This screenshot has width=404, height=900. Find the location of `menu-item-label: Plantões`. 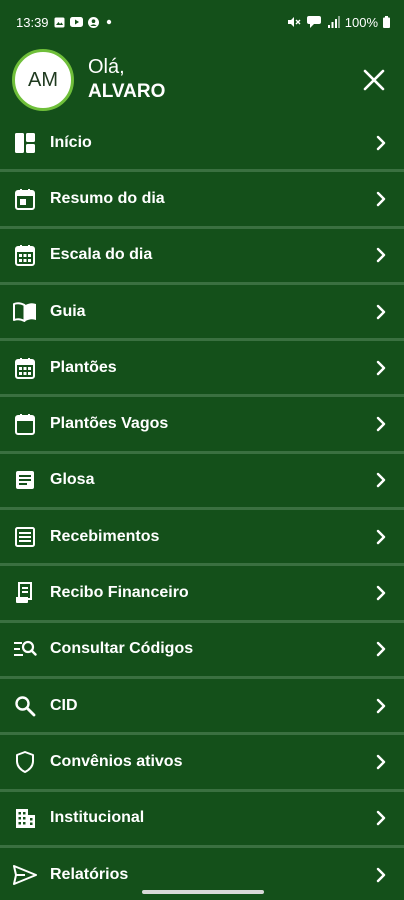

menu-item-label: Plantões is located at coordinates (83, 367).